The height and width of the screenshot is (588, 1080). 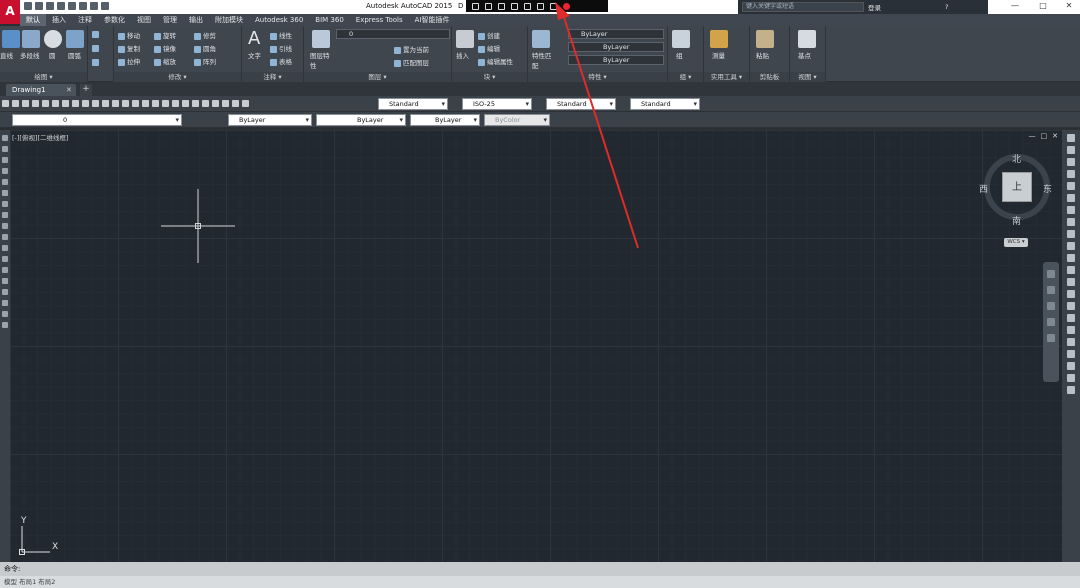 I want to click on command-line: 命令:, so click(x=540, y=569).